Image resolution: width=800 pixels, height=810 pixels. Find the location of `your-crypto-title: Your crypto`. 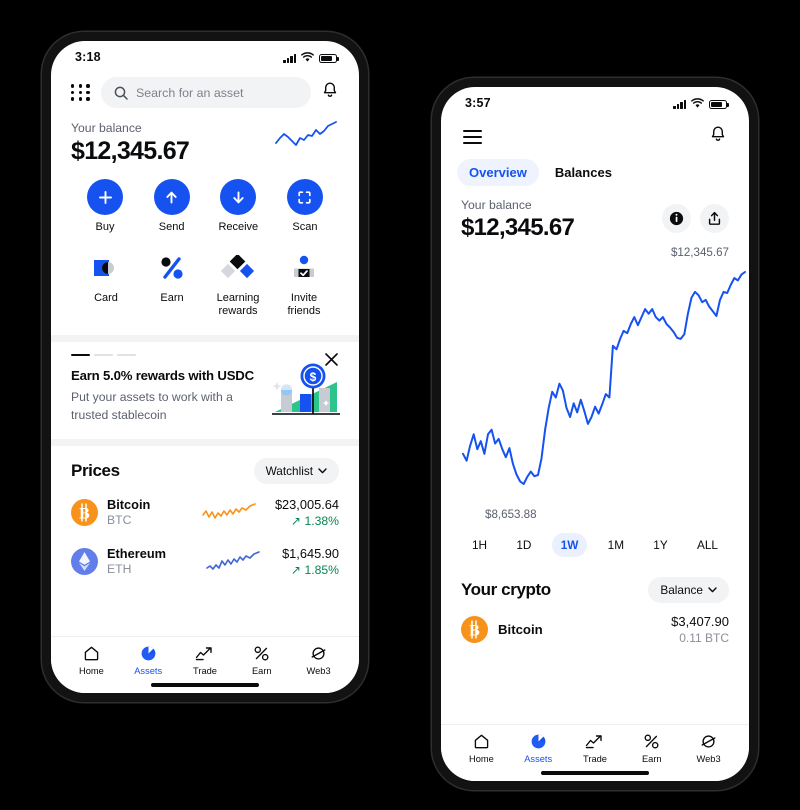

your-crypto-title: Your crypto is located at coordinates (506, 589).